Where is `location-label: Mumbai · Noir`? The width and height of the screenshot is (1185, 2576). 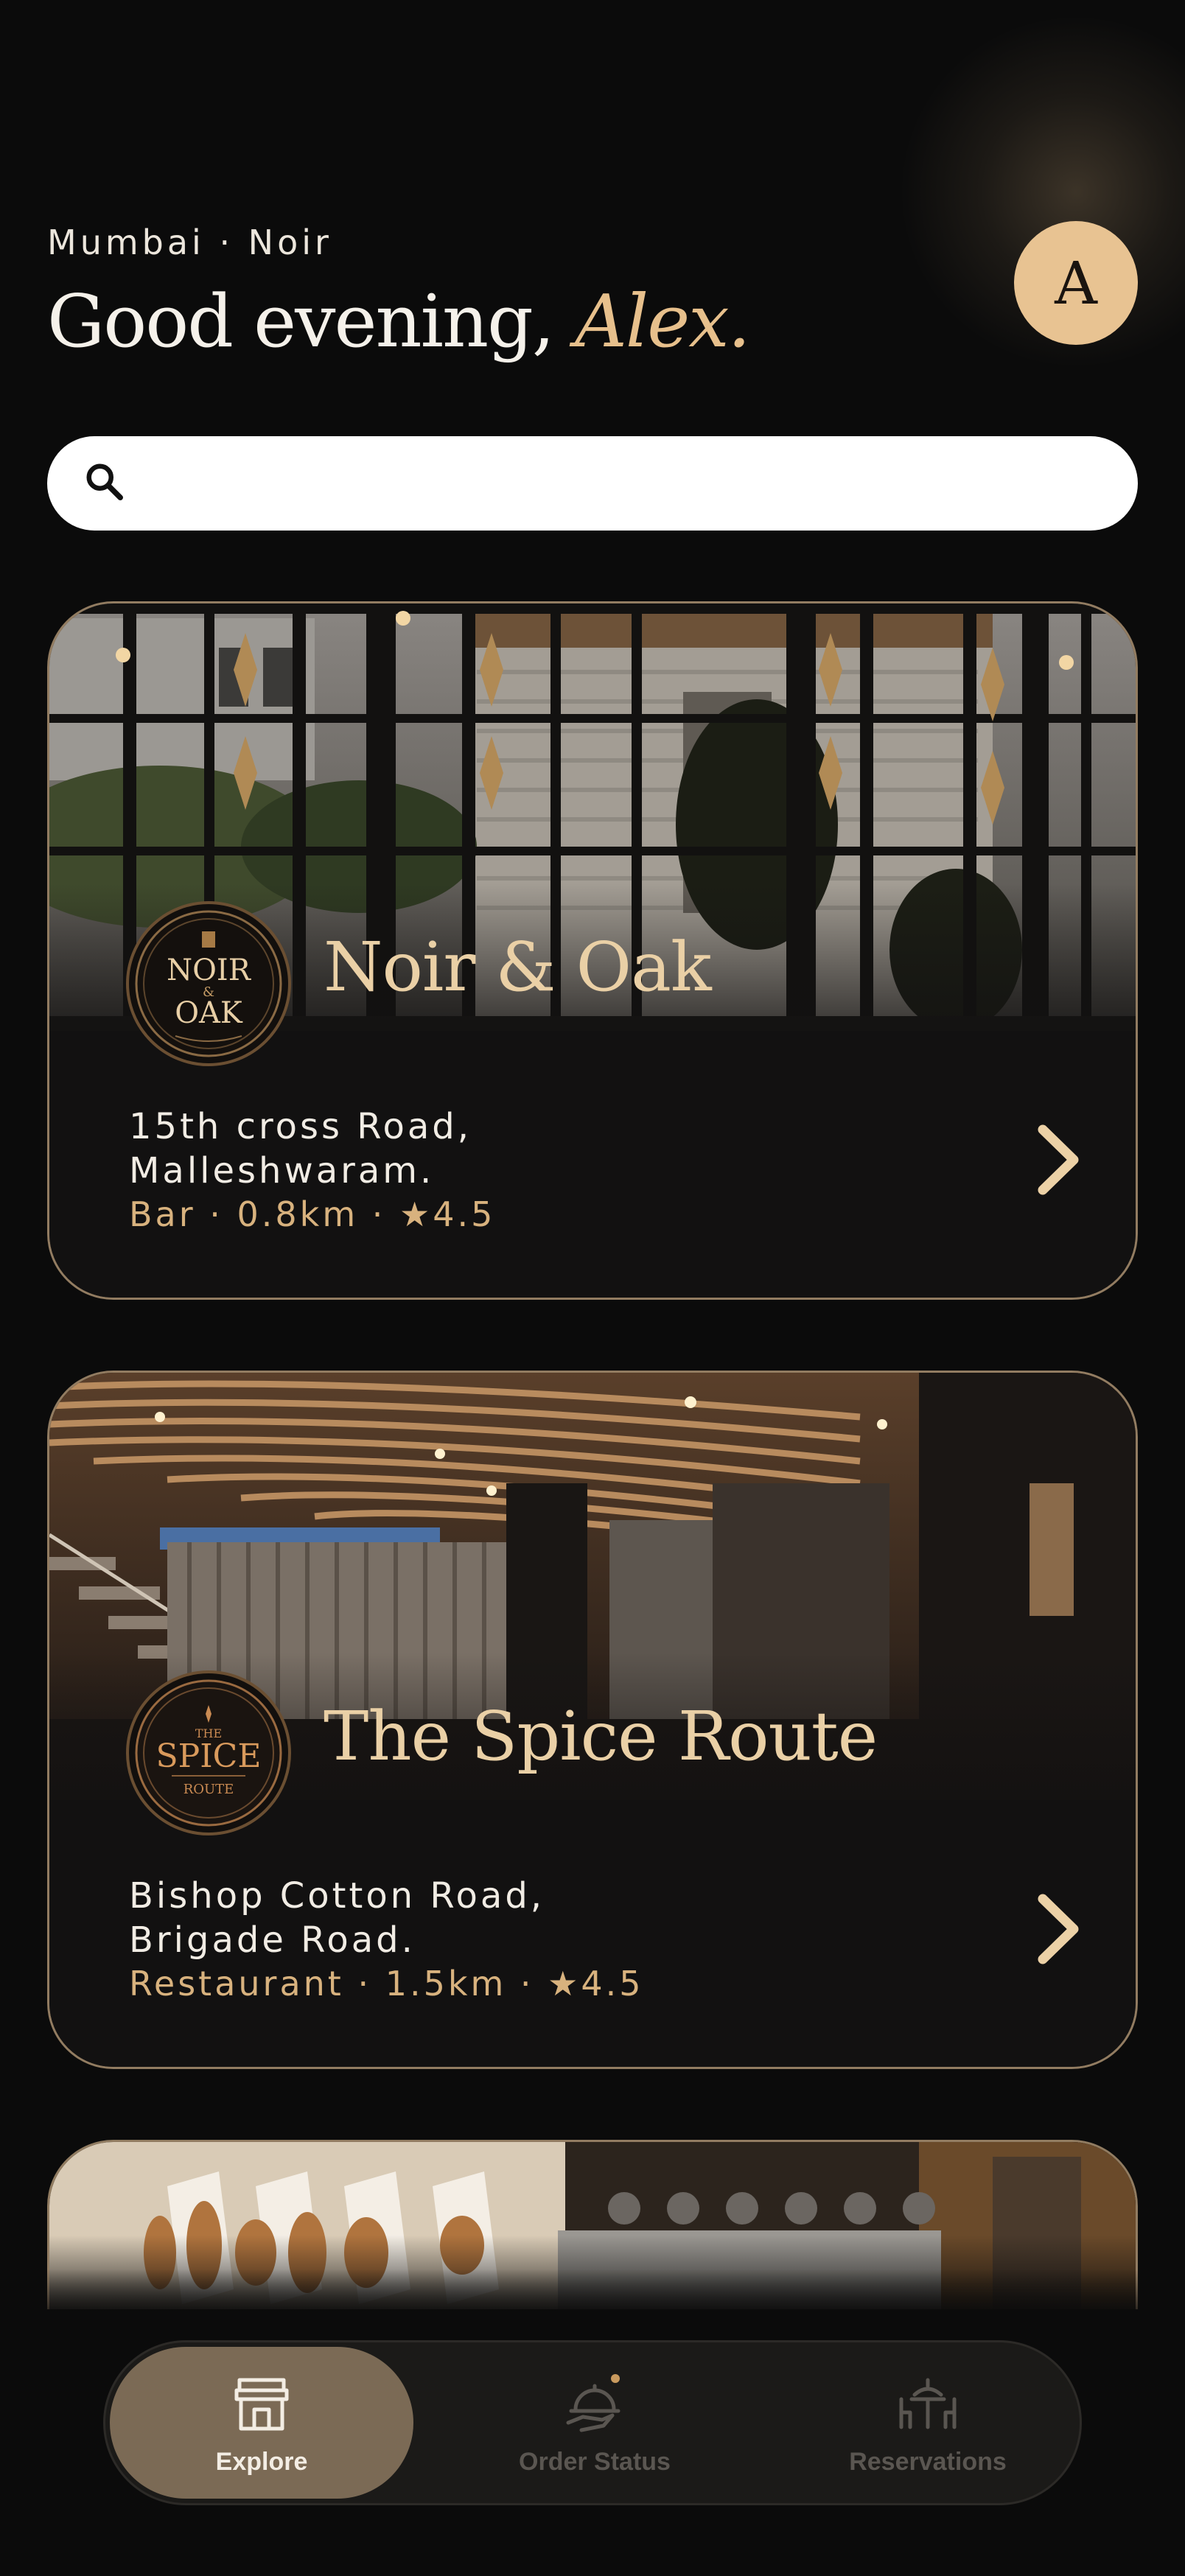 location-label: Mumbai · Noir is located at coordinates (189, 242).